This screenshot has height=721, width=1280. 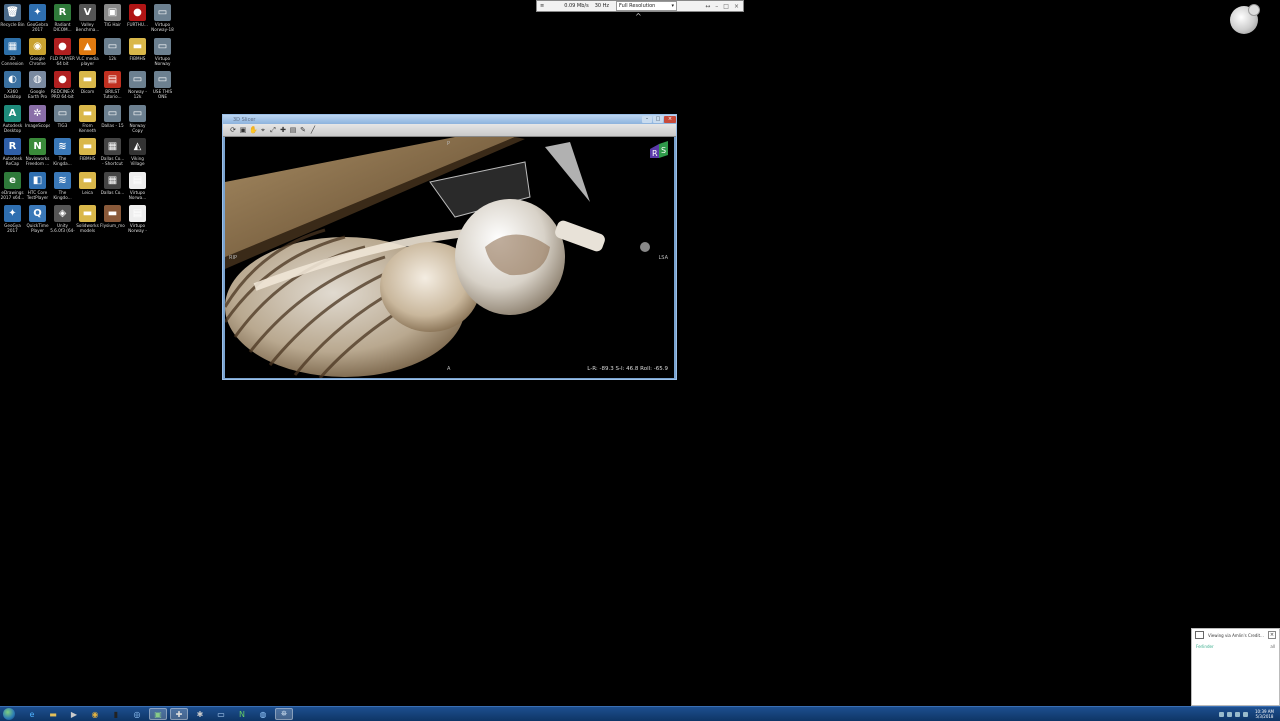 What do you see at coordinates (37, 18) in the screenshot?
I see `desktop-icon: ✦ GeoGebra 2017` at bounding box center [37, 18].